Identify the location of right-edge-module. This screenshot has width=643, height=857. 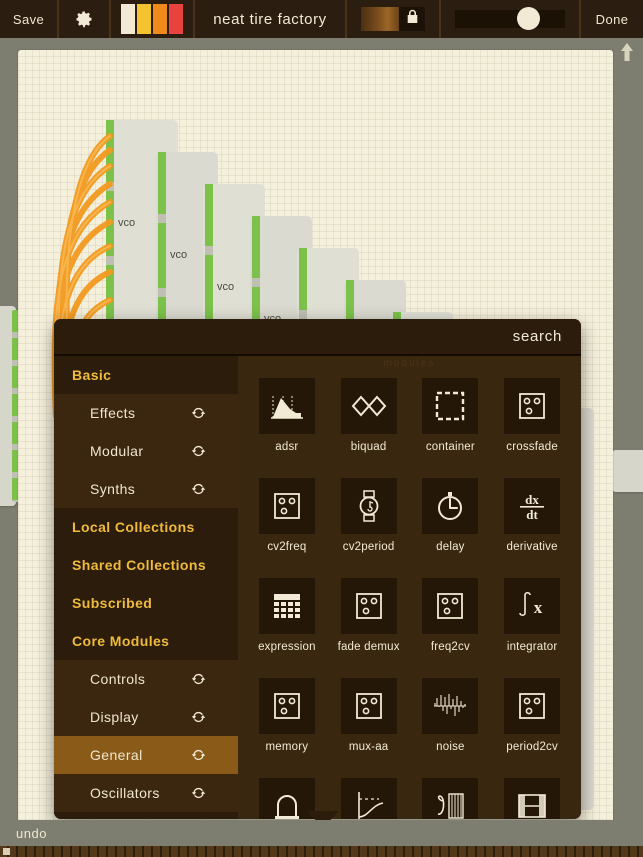
(627, 471).